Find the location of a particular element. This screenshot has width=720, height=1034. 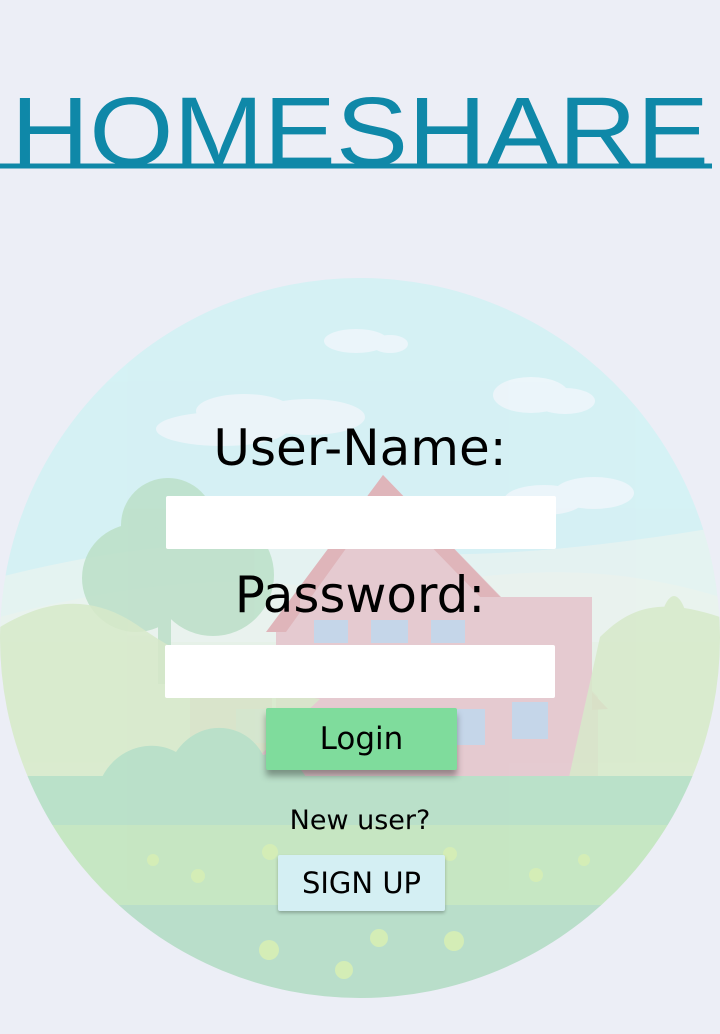

username-input is located at coordinates (361, 522).